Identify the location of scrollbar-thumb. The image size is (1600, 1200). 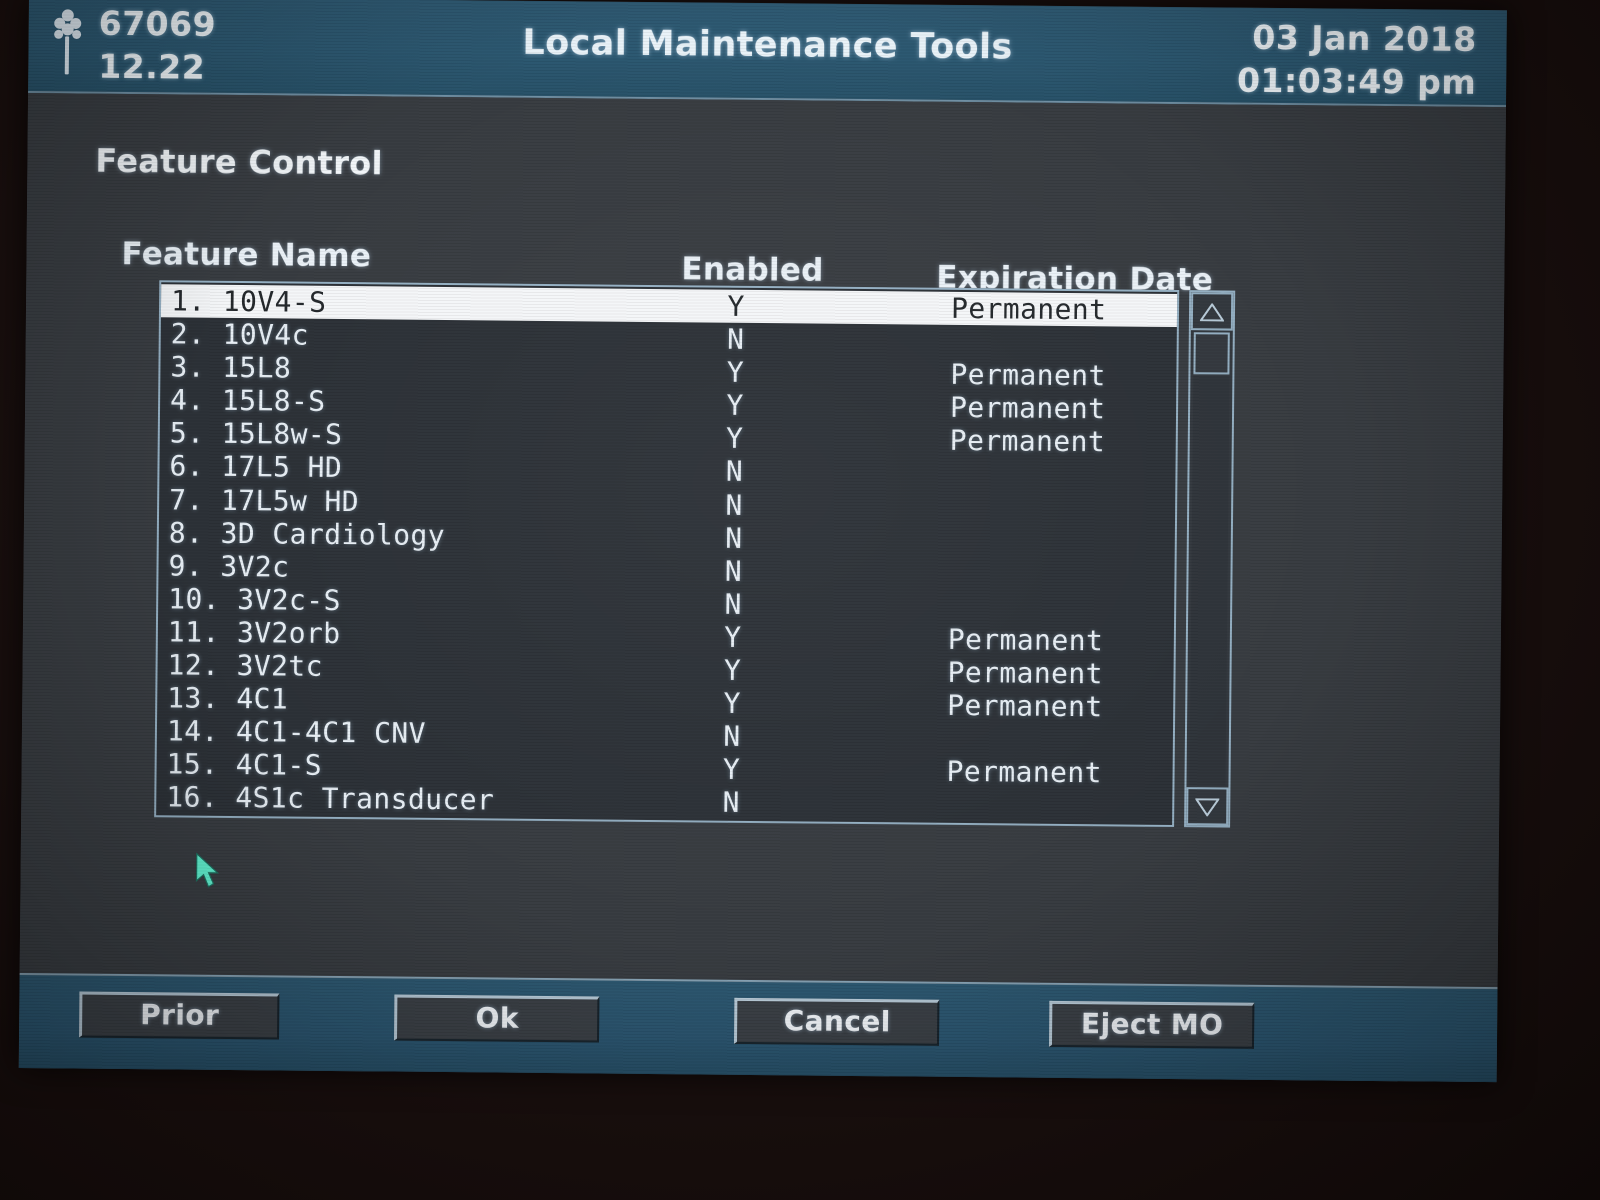
(1211, 353).